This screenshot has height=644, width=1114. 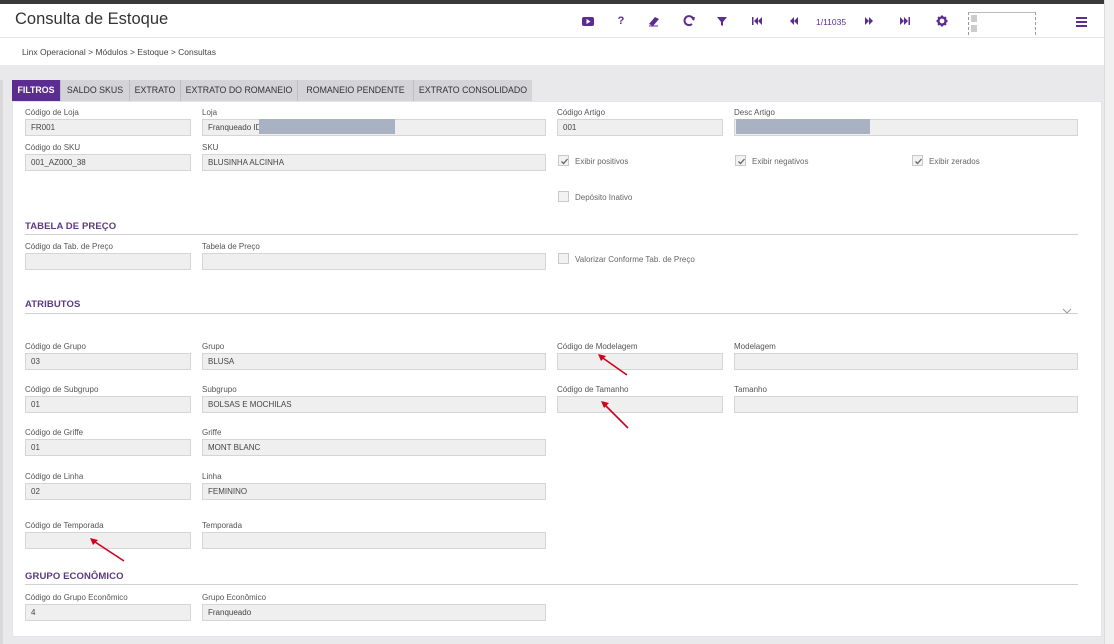 What do you see at coordinates (74, 576) in the screenshot?
I see `section-title-grupo-economico: GRUPO ECONÔMICO` at bounding box center [74, 576].